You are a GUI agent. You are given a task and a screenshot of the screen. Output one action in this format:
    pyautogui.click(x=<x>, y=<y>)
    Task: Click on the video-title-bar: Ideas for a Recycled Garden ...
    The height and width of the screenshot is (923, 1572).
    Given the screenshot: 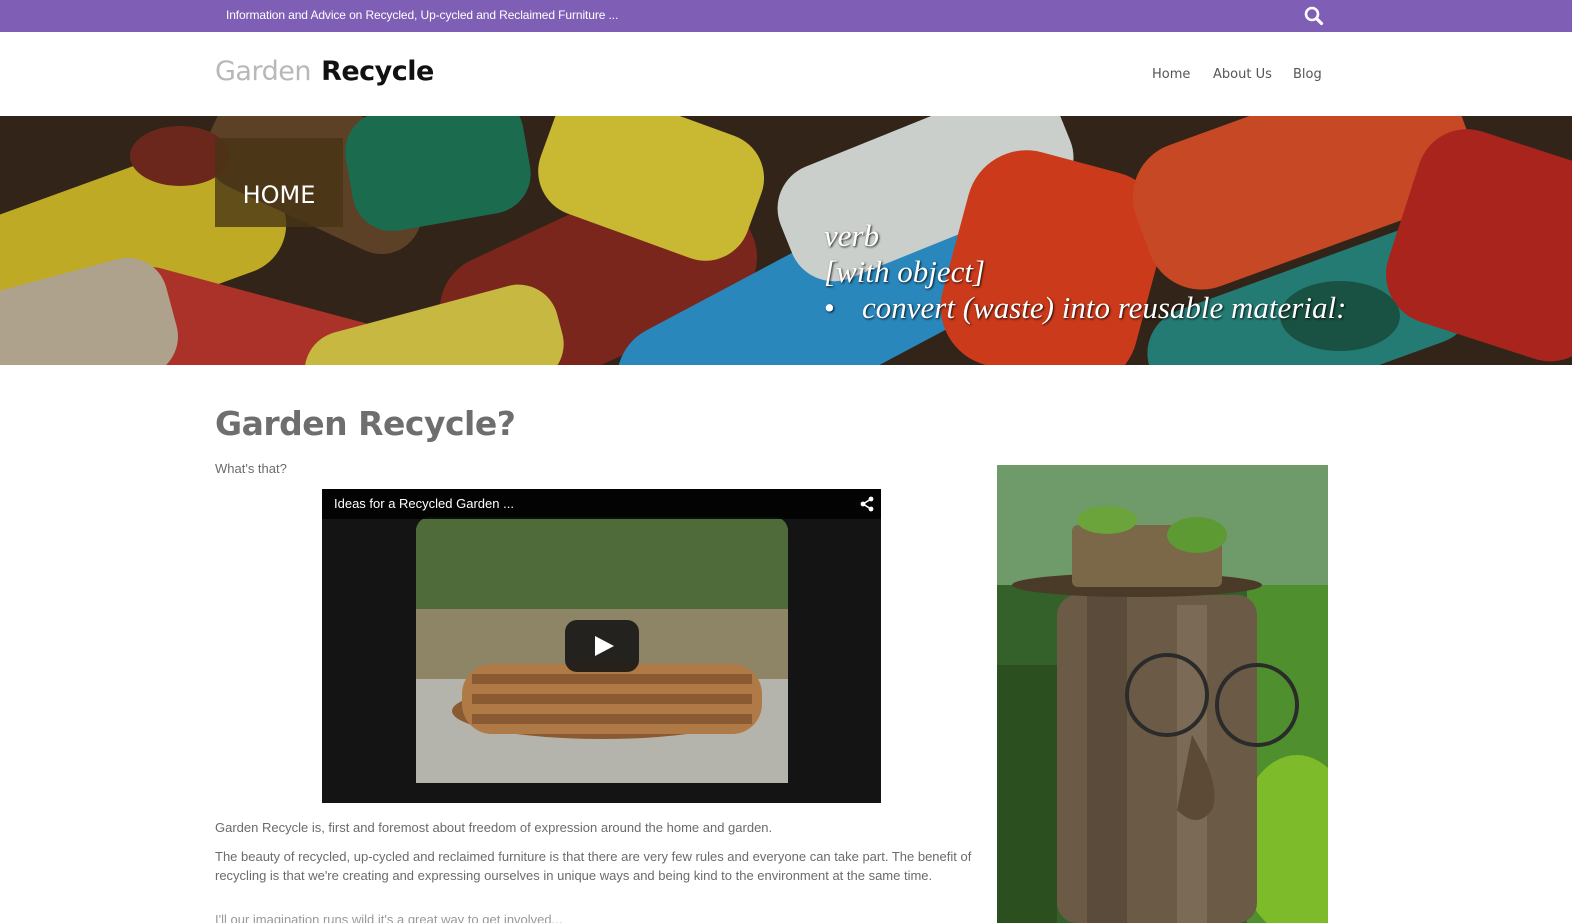 What is the action you would take?
    pyautogui.click(x=601, y=504)
    